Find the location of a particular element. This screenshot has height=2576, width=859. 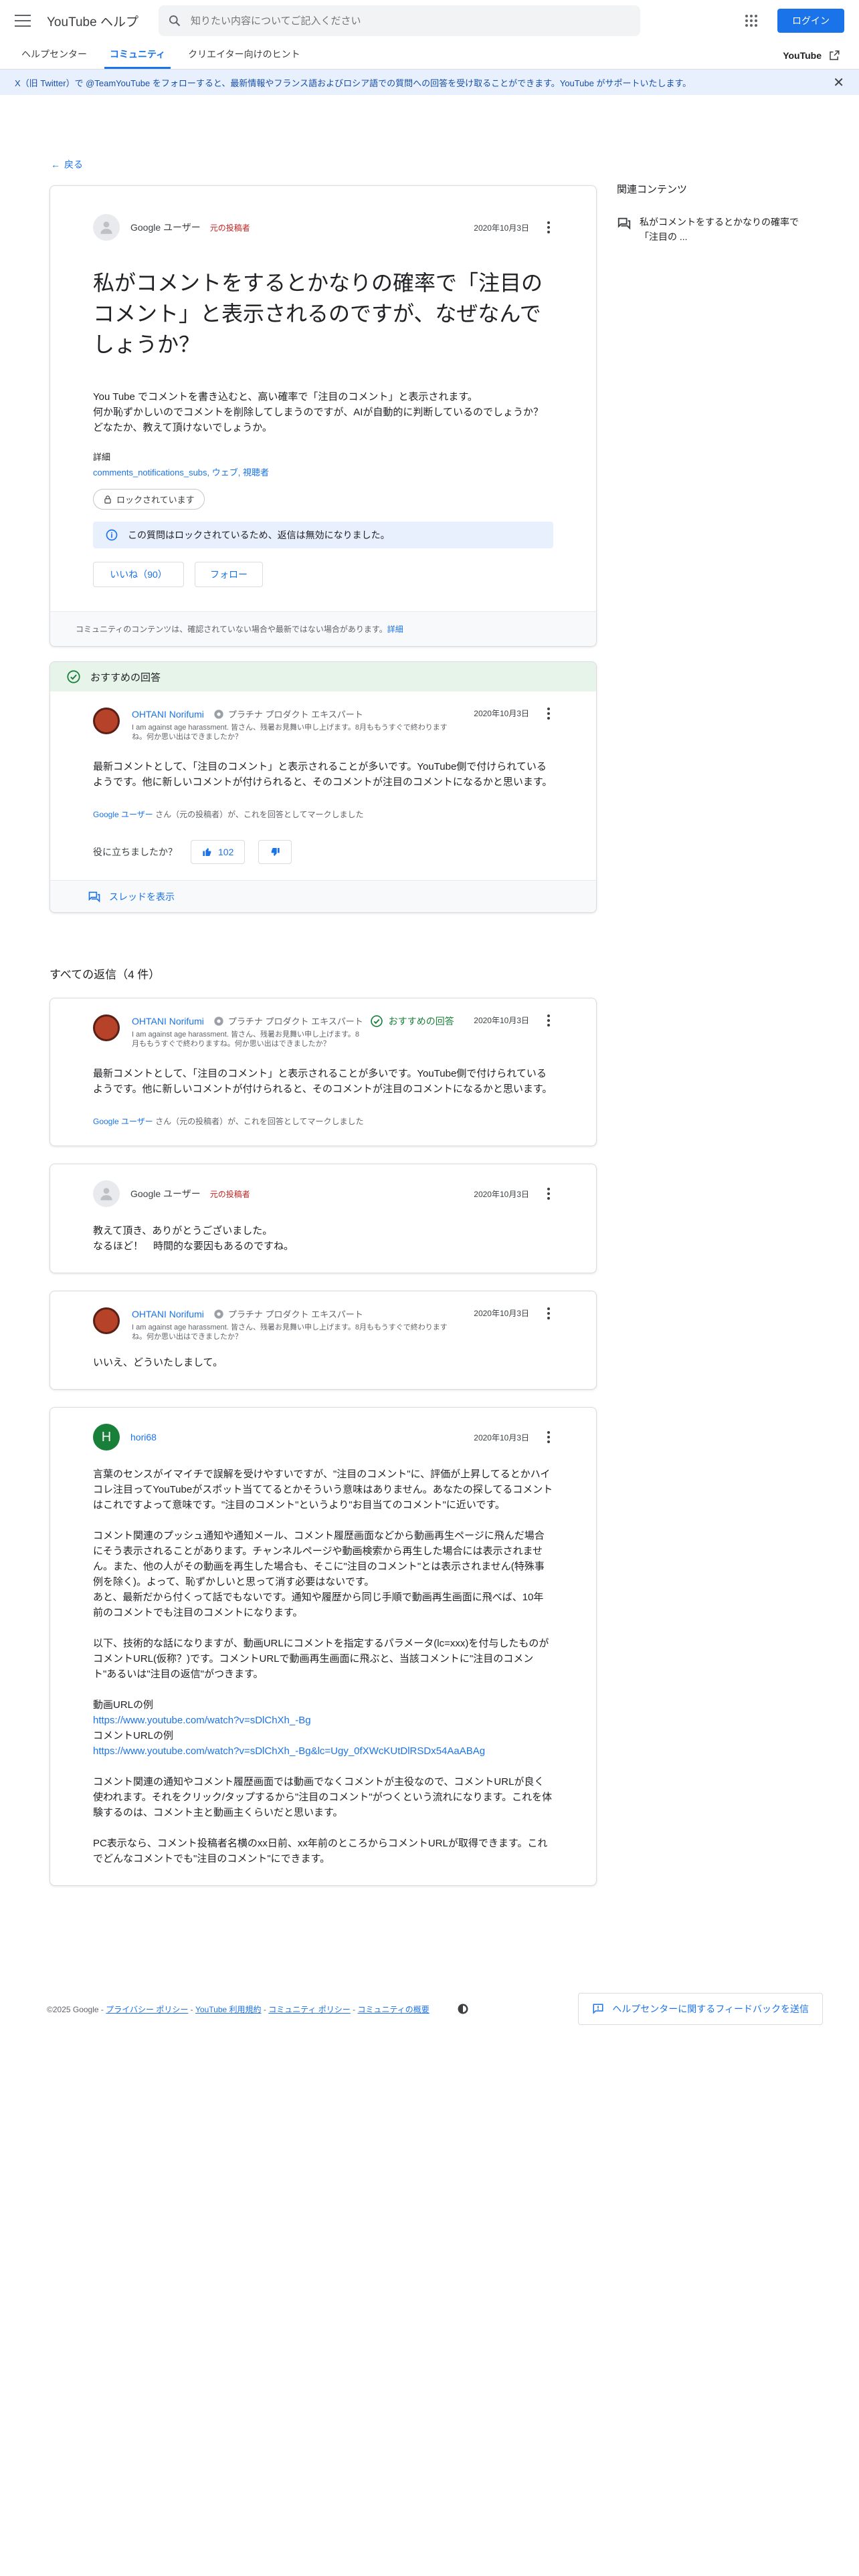

forum-icon is located at coordinates (624, 223).